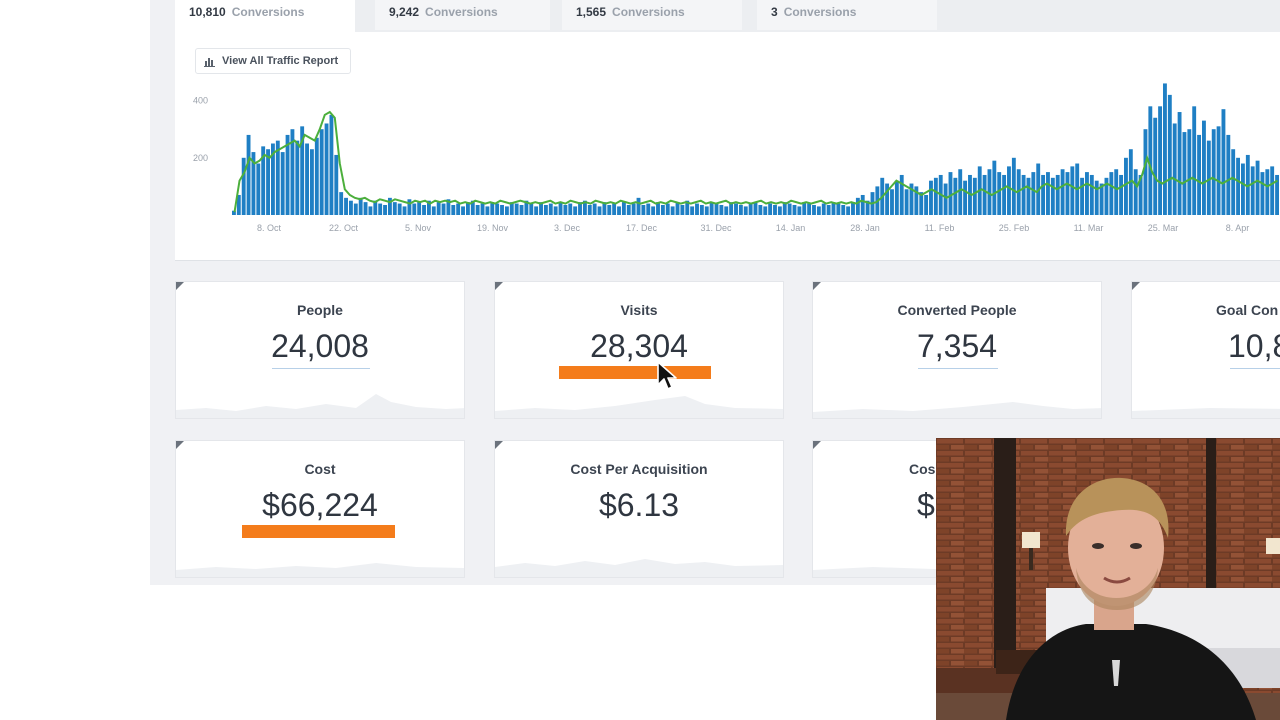  I want to click on metric-card-cost-per-acquisition: Cost Per Acquisition $6.13, so click(639, 509).